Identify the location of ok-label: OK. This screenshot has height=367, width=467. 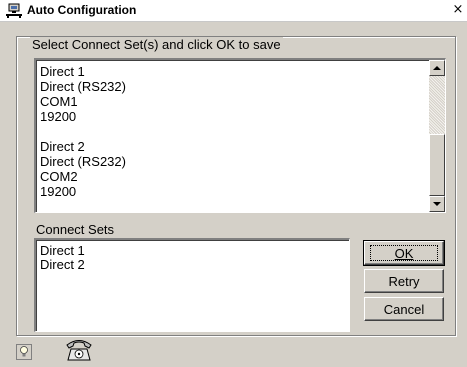
(404, 253).